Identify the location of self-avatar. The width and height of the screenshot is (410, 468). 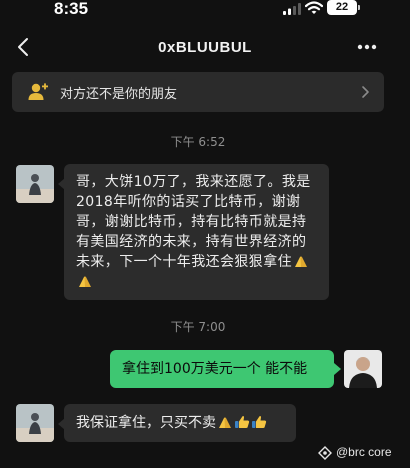
(363, 369).